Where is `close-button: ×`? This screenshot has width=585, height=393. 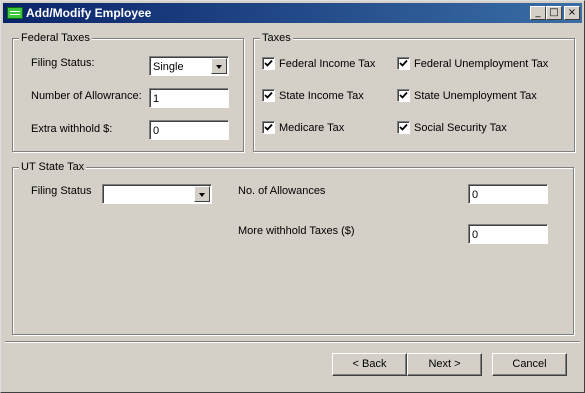
close-button: × is located at coordinates (572, 13).